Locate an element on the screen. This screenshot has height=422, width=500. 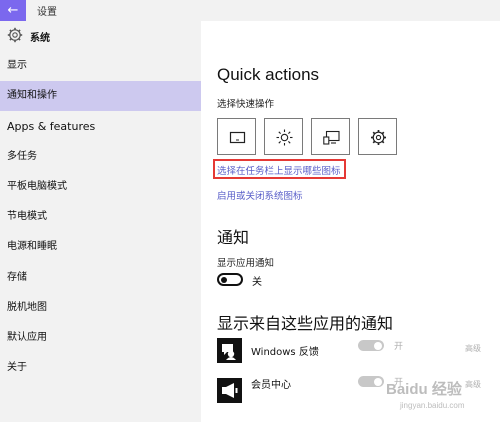
watermark-url: jingyan.baidu.com is located at coordinates (432, 405).